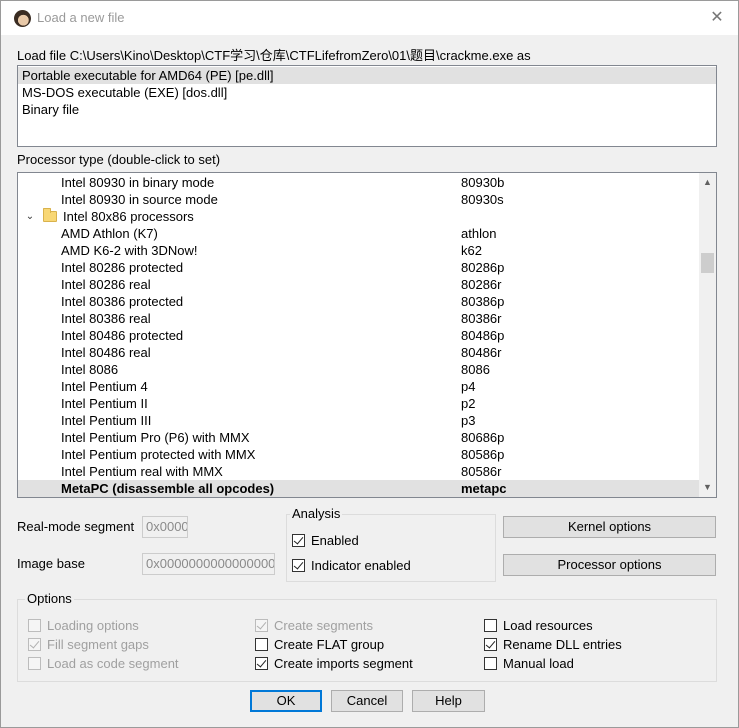 The image size is (739, 728). Describe the element at coordinates (448, 701) in the screenshot. I see `help-button: Help` at that location.